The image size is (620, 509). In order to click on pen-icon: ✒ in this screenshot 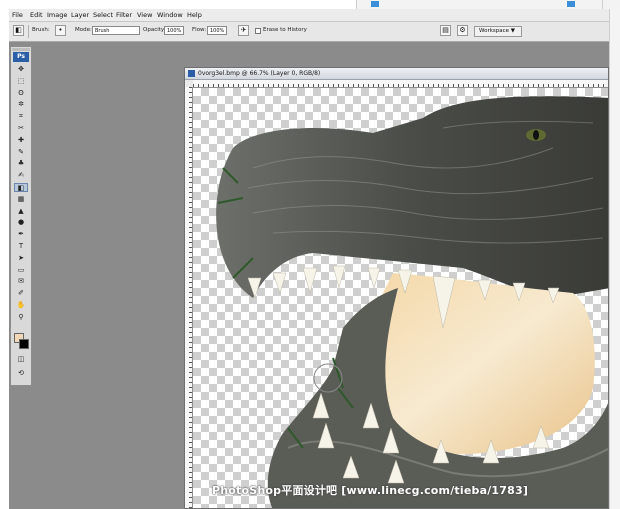, I will do `click(21, 234)`.